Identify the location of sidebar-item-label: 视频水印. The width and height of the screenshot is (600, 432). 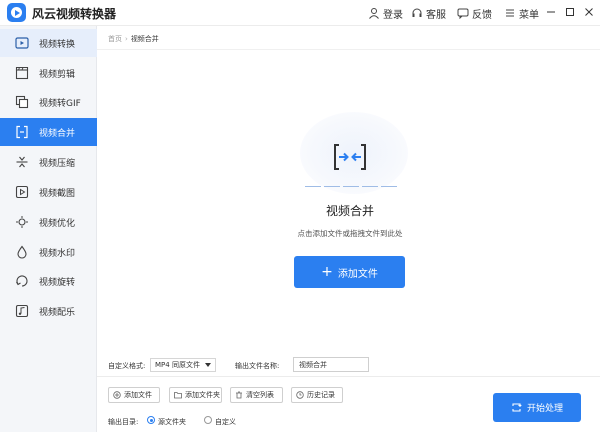
(57, 254).